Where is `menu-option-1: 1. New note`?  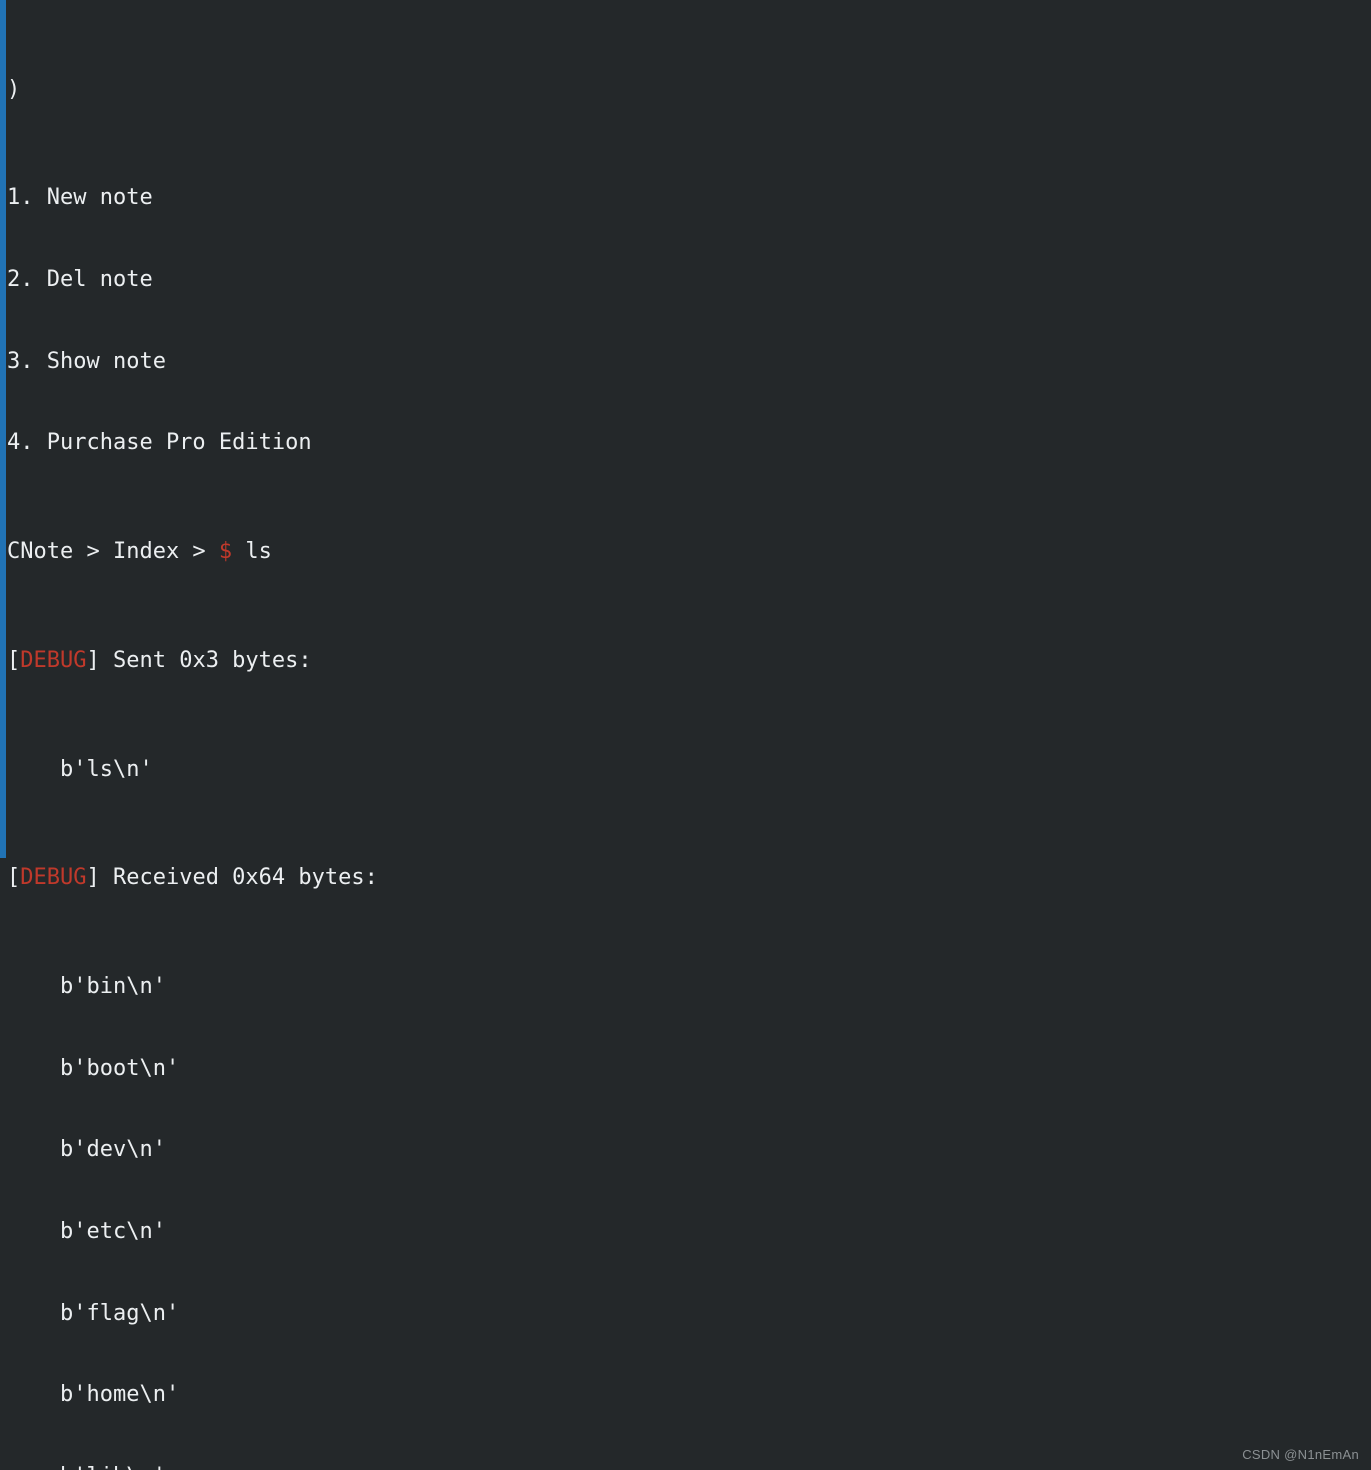 menu-option-1: 1. New note is located at coordinates (689, 197).